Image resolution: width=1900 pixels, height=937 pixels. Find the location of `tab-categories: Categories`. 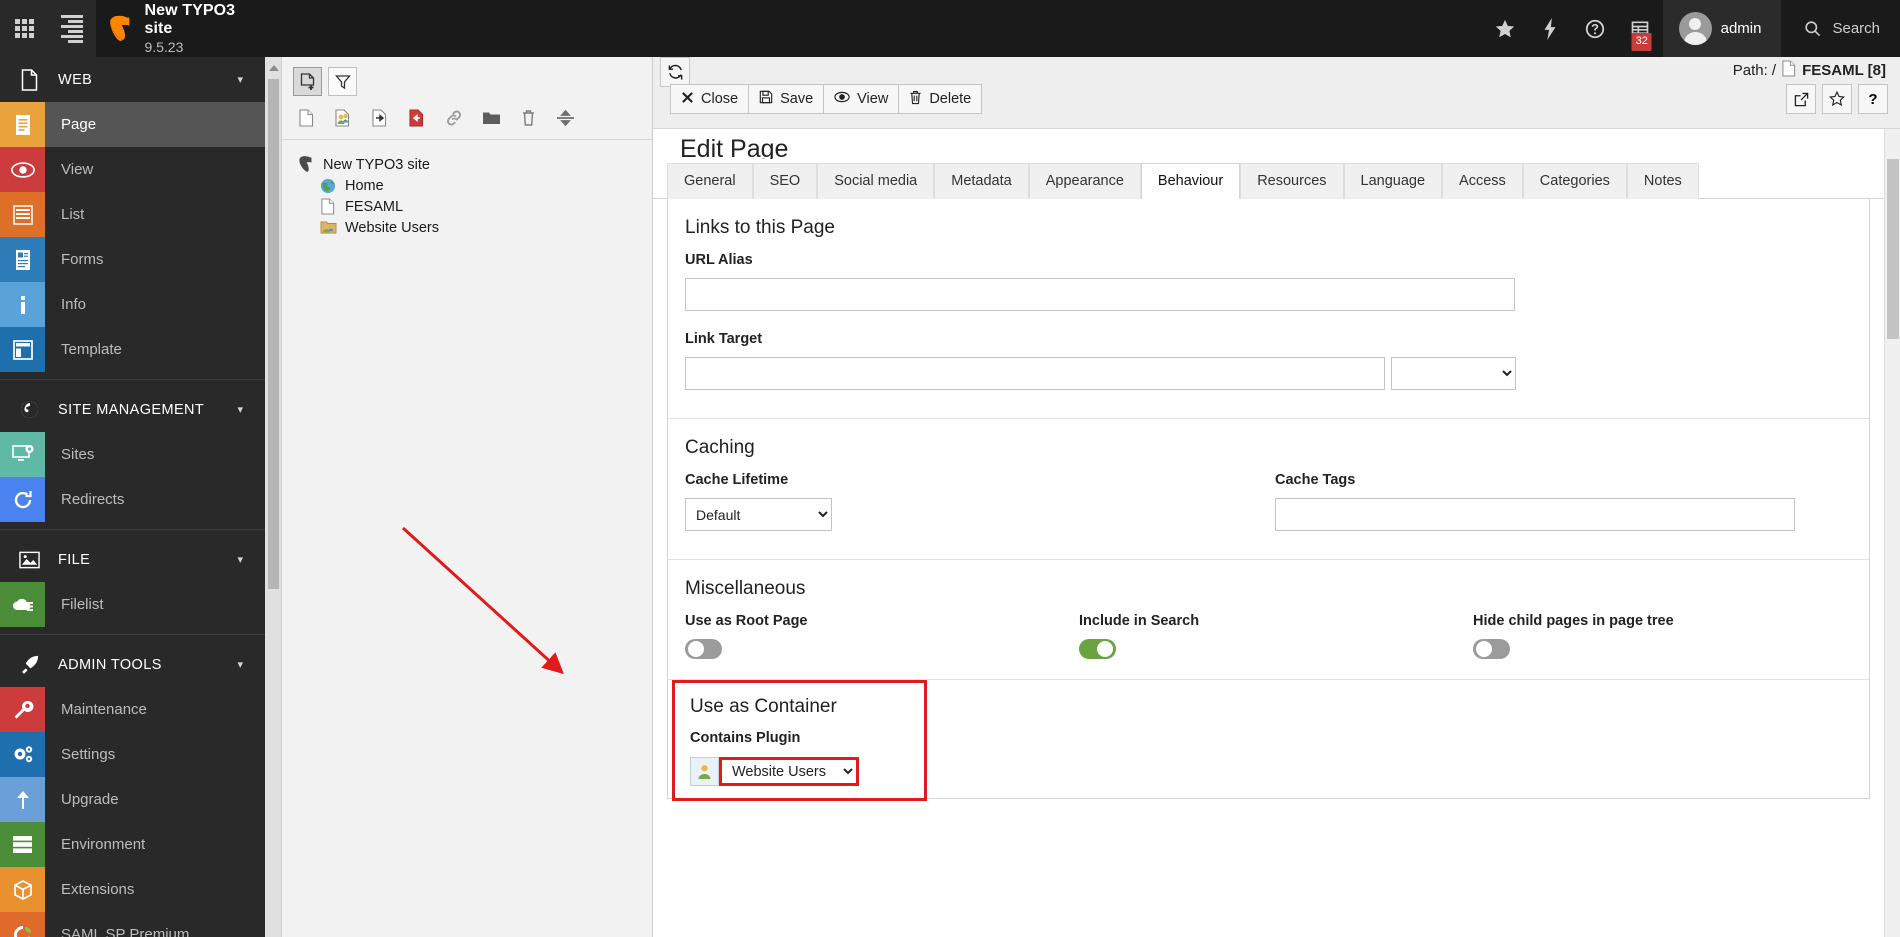

tab-categories: Categories is located at coordinates (1574, 181).